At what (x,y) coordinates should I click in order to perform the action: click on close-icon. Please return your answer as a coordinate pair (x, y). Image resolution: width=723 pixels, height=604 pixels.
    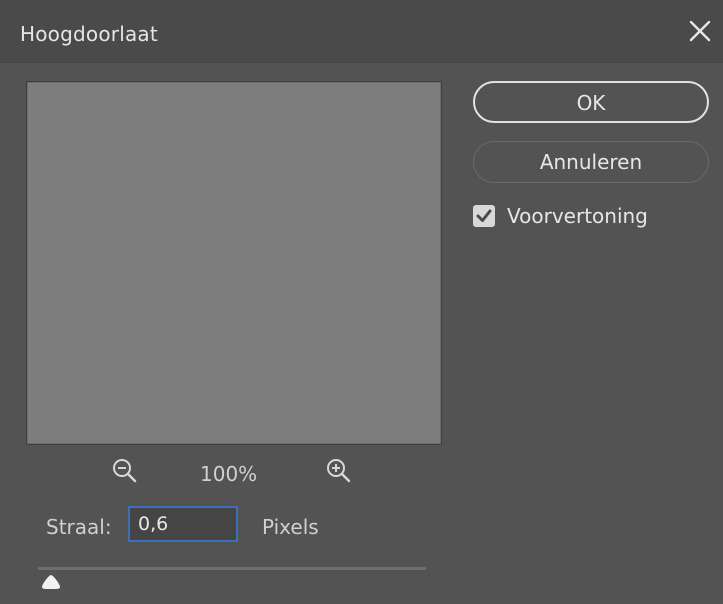
    Looking at the image, I should click on (700, 31).